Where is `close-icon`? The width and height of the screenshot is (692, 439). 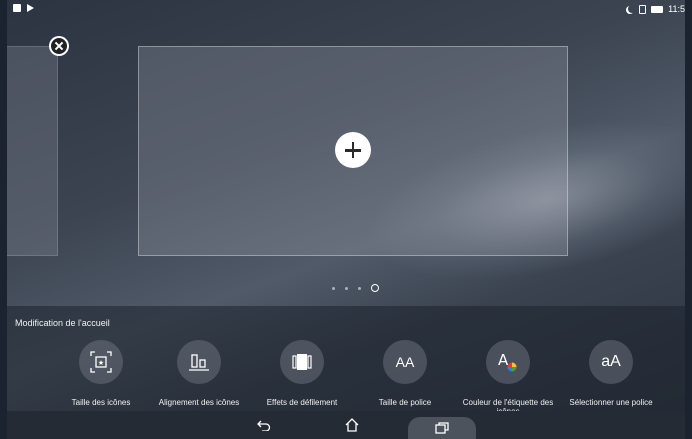
close-icon is located at coordinates (59, 46).